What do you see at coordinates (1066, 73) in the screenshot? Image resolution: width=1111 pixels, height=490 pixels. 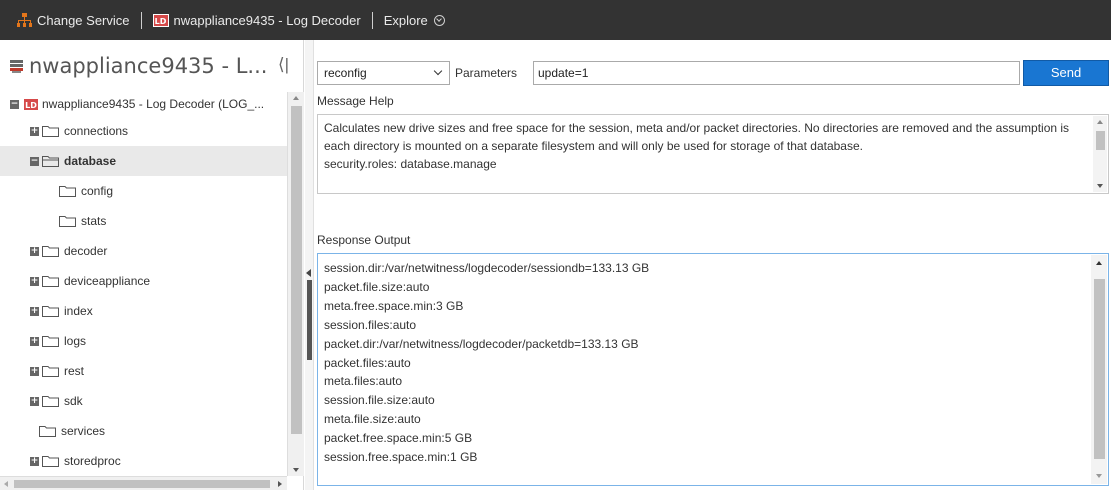 I see `send-button: Send` at bounding box center [1066, 73].